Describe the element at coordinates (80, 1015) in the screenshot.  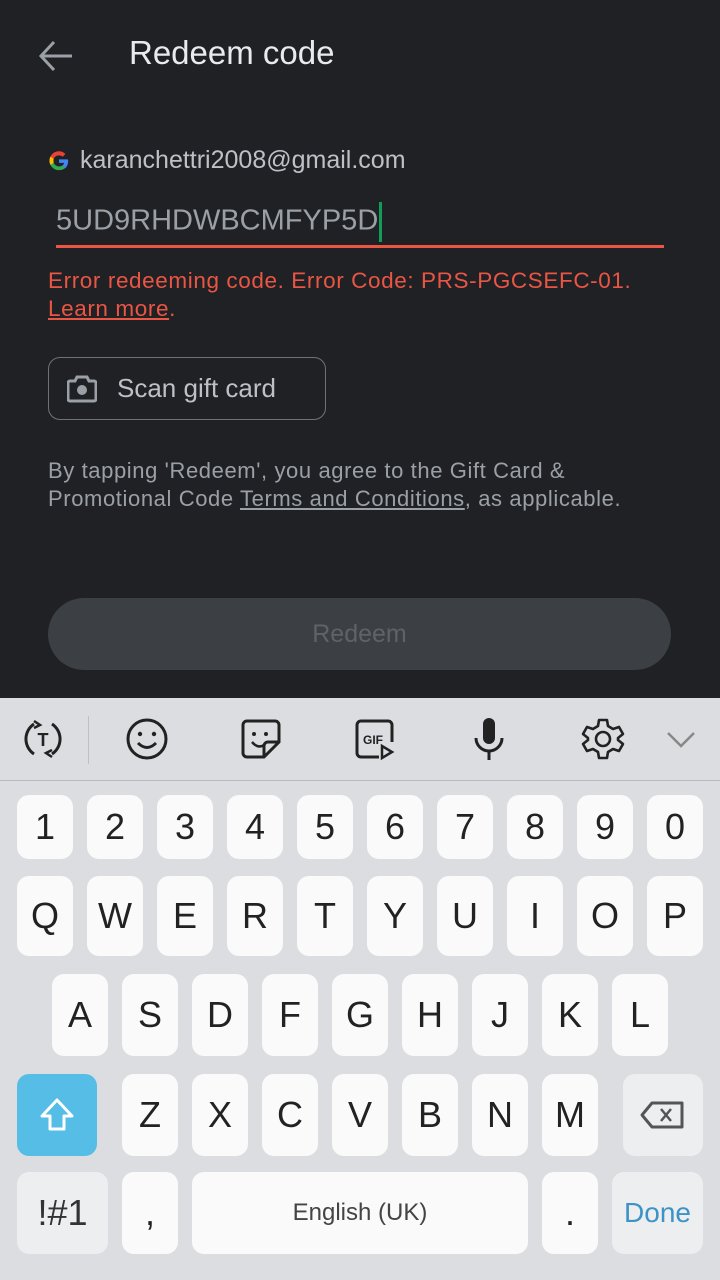
I see `key-a: A` at that location.